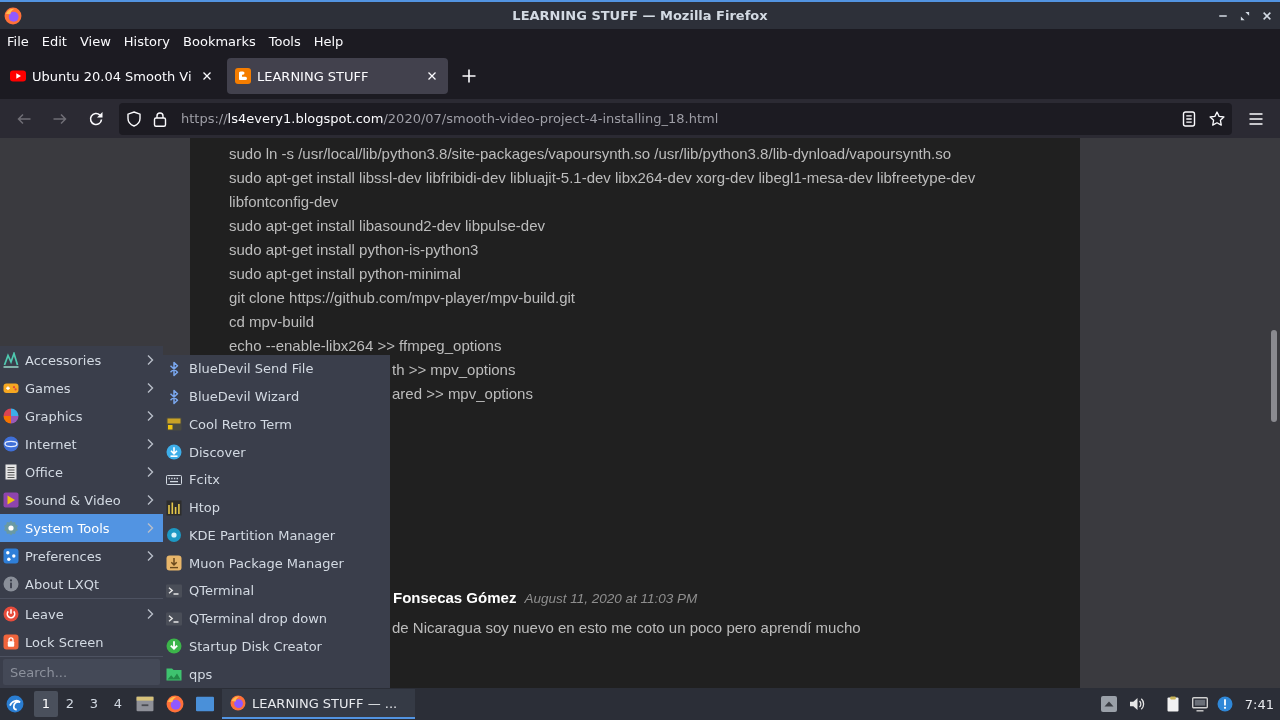 This screenshot has width=1280, height=720. I want to click on shield-icon, so click(134, 118).